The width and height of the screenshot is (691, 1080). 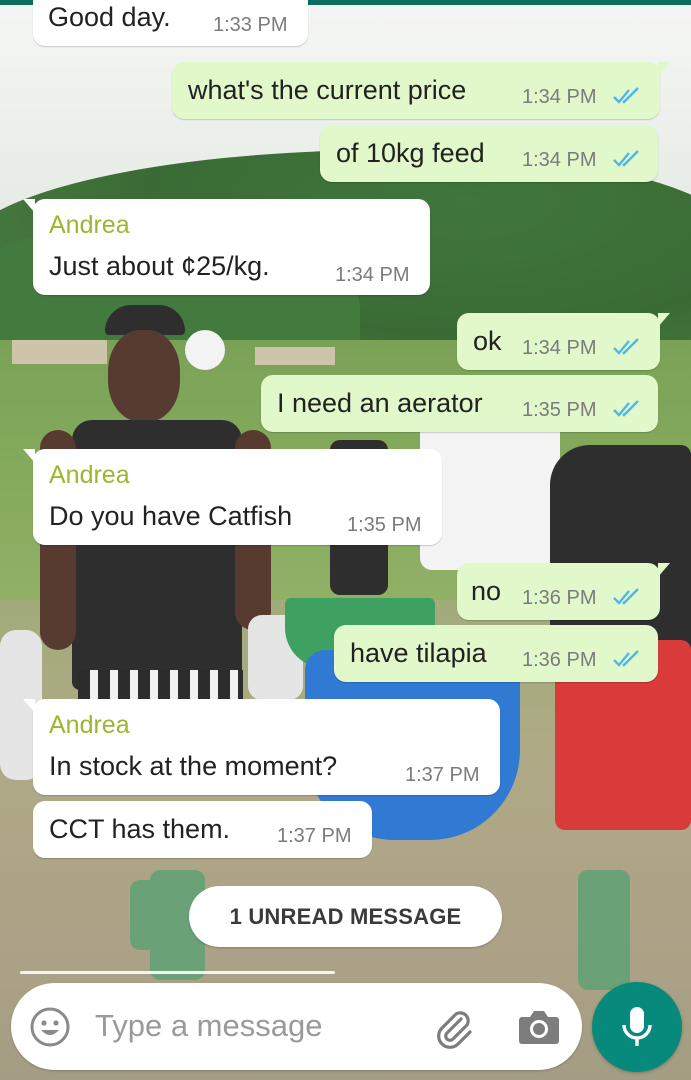 I want to click on outgoing-message: no 1:36 PM, so click(x=563, y=591).